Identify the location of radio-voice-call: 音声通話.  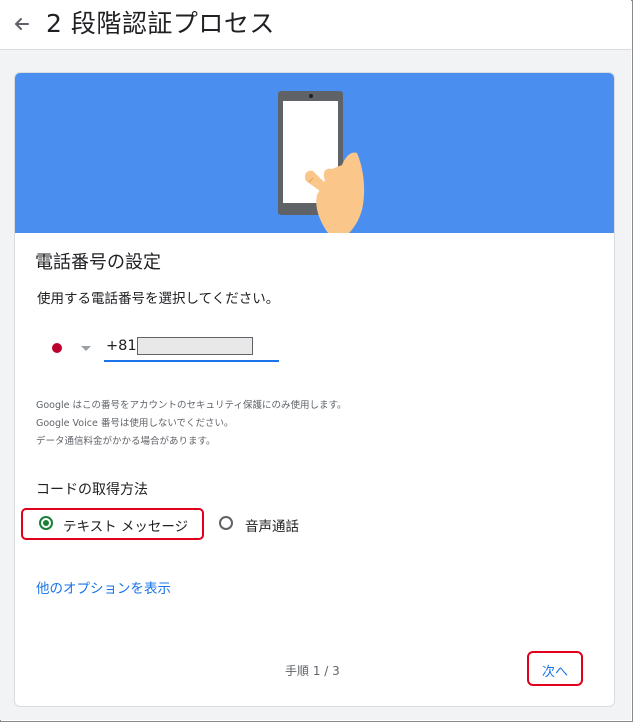
(265, 524).